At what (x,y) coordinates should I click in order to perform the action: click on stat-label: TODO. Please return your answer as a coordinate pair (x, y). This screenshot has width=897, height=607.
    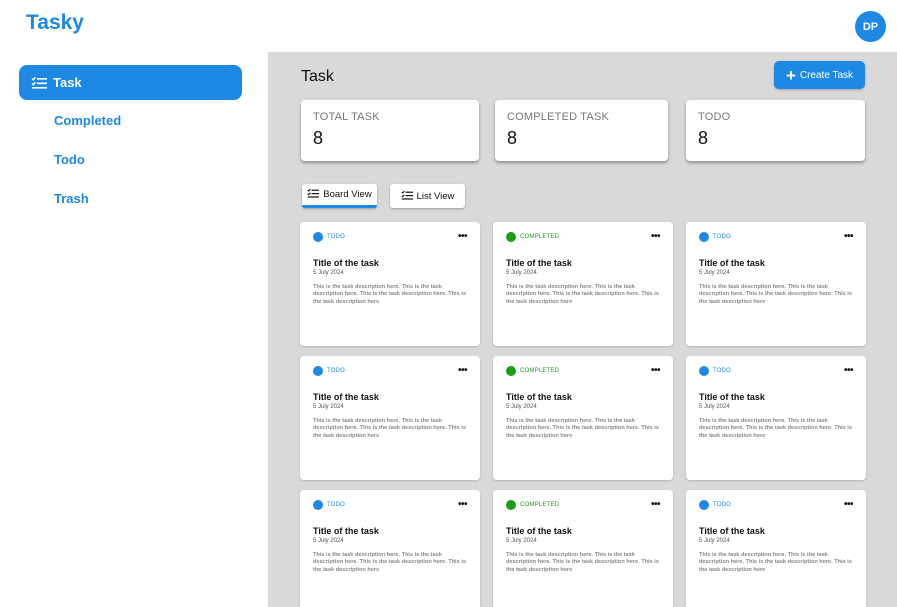
    Looking at the image, I should click on (714, 117).